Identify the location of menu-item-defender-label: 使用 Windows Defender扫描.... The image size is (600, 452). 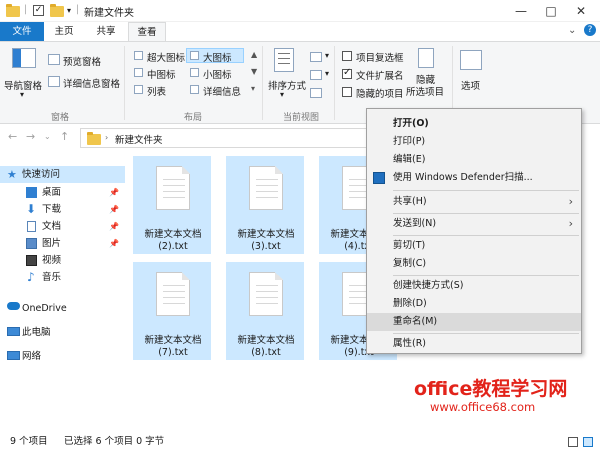
(463, 177).